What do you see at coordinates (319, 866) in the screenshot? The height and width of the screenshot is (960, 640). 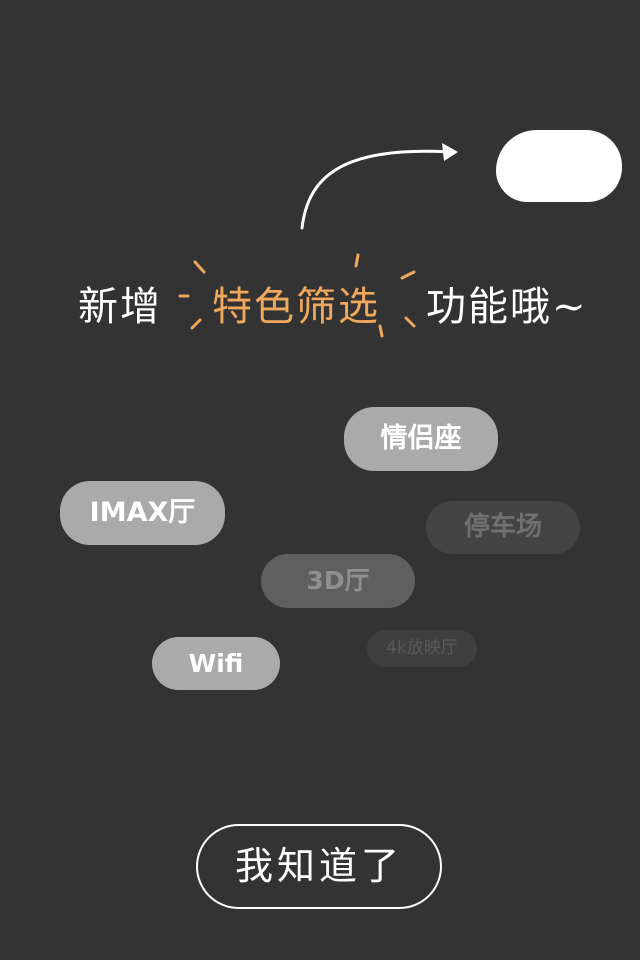 I see `got-it-button: 我知道了` at bounding box center [319, 866].